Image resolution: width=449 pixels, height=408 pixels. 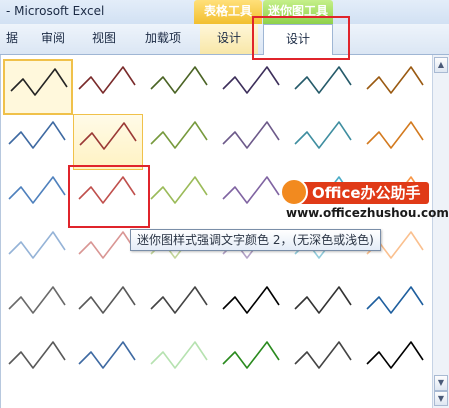 I want to click on watermark-url: www.officezhushou.com, so click(x=367, y=213).